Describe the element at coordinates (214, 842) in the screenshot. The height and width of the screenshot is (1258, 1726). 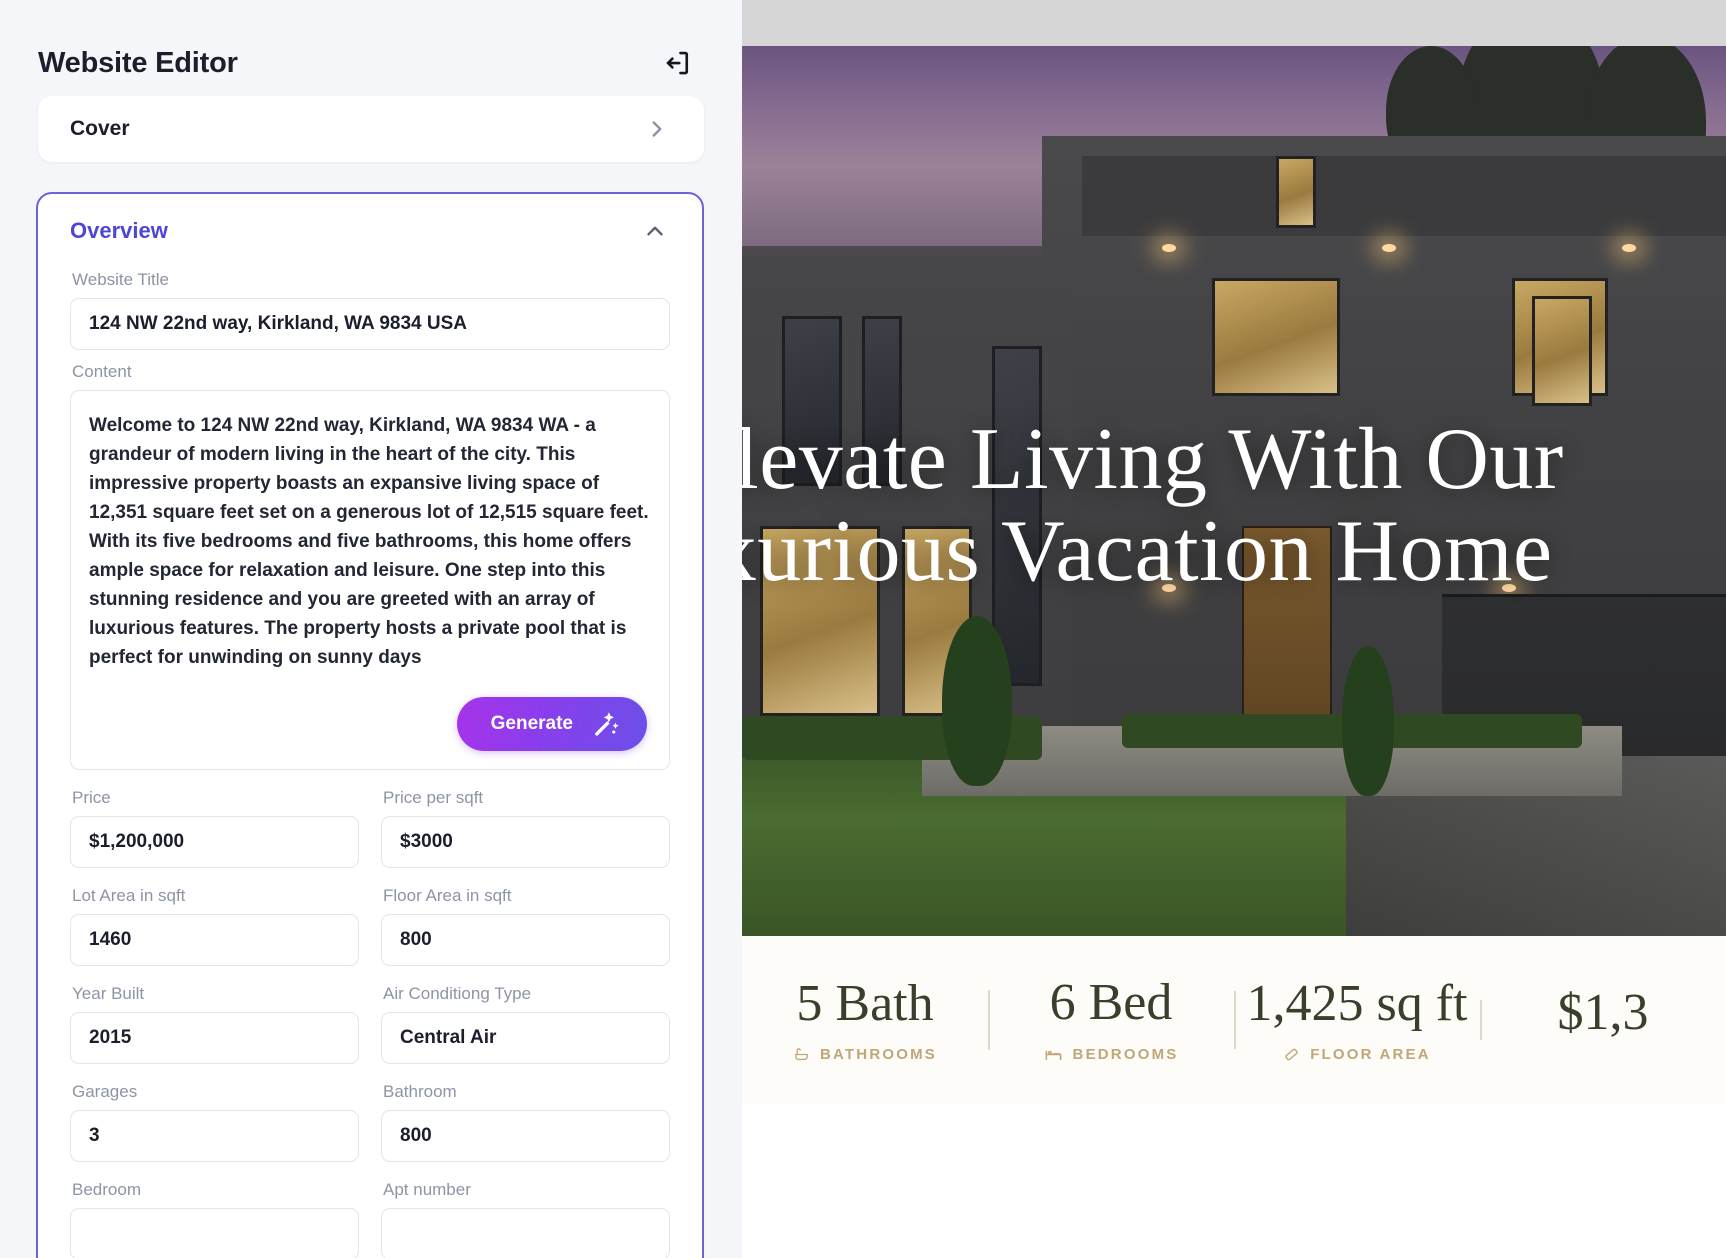
I see `price-input` at that location.